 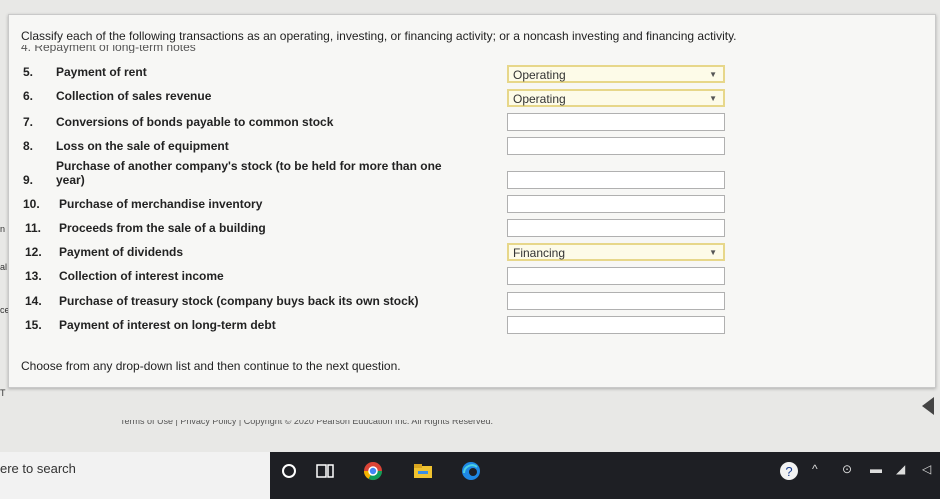 What do you see at coordinates (31, 204) in the screenshot?
I see `item-number: 10.` at bounding box center [31, 204].